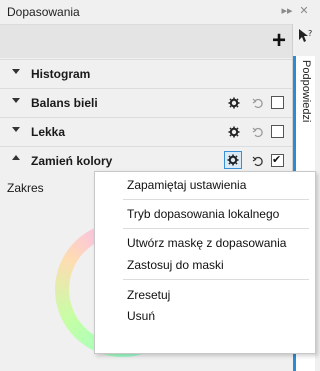 Image resolution: width=320 pixels, height=371 pixels. What do you see at coordinates (61, 74) in the screenshot?
I see `adjustment-label: Histogram` at bounding box center [61, 74].